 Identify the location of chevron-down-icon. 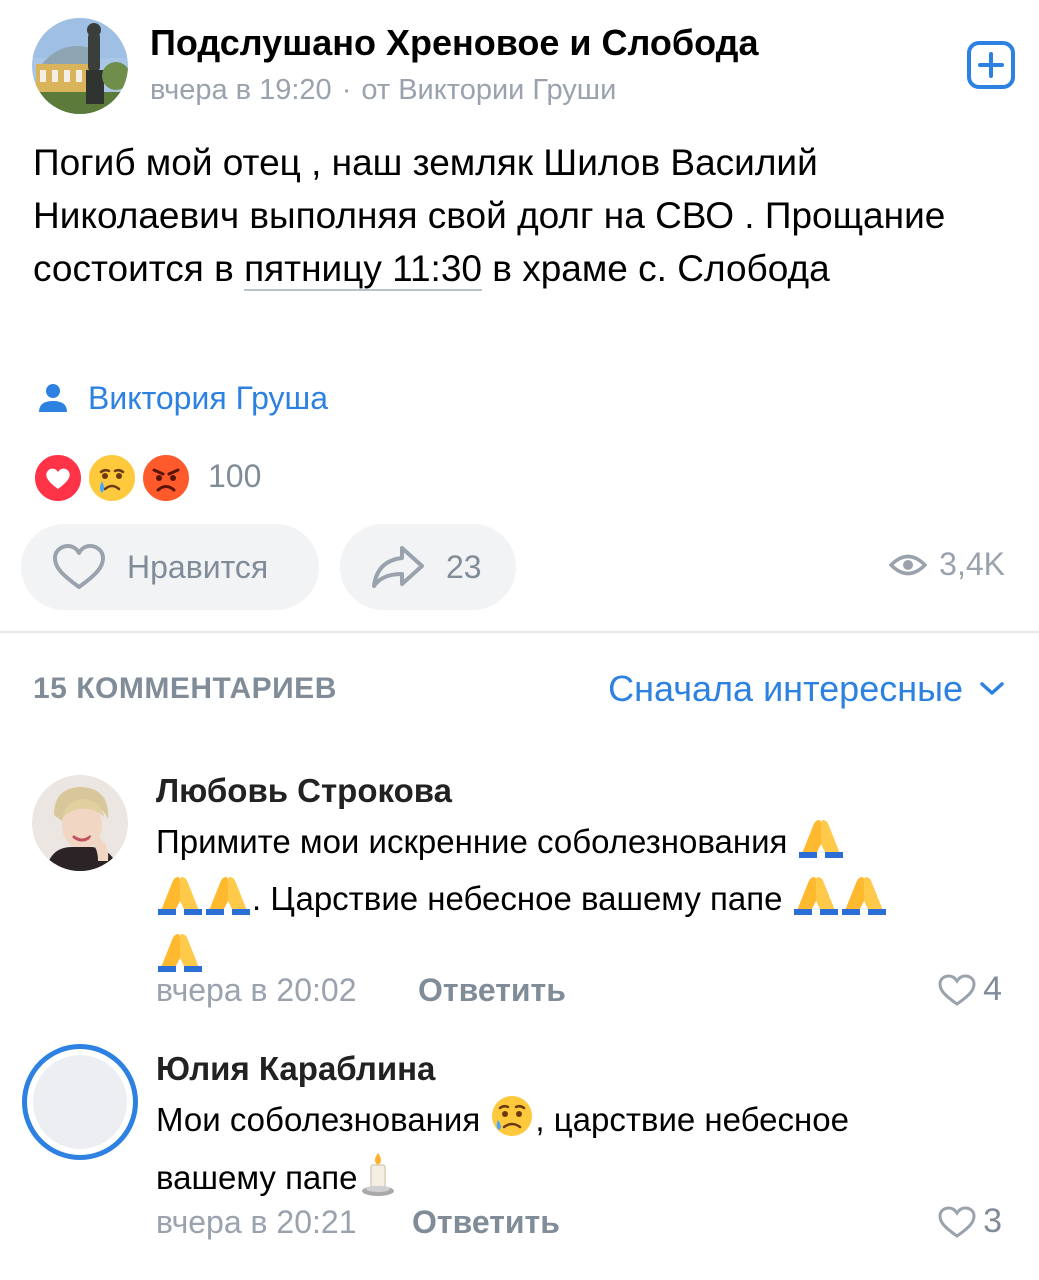
(992, 688).